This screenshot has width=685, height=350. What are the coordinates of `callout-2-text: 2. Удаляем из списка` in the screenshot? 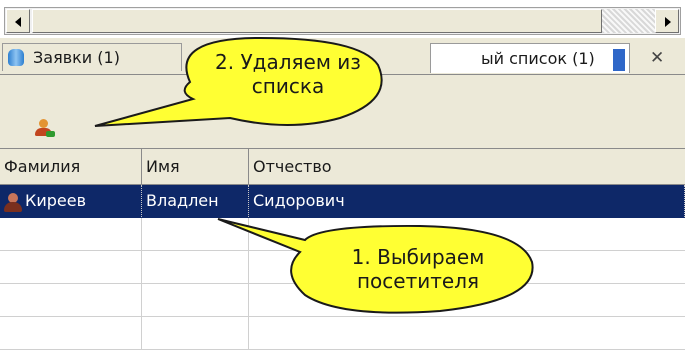 It's located at (288, 74).